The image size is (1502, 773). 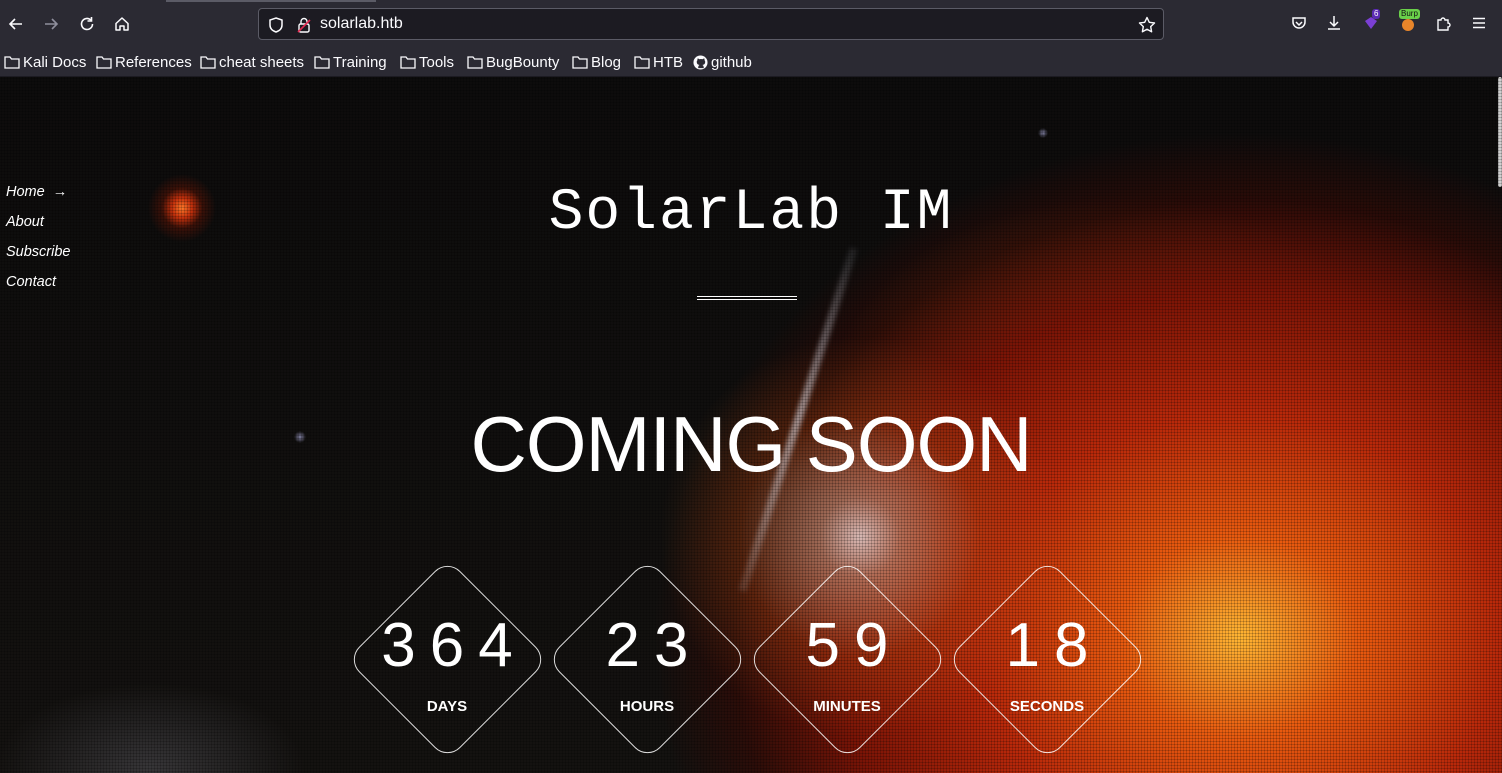 I want to click on countdown-seconds: 18 SECONDS, so click(x=1047, y=660).